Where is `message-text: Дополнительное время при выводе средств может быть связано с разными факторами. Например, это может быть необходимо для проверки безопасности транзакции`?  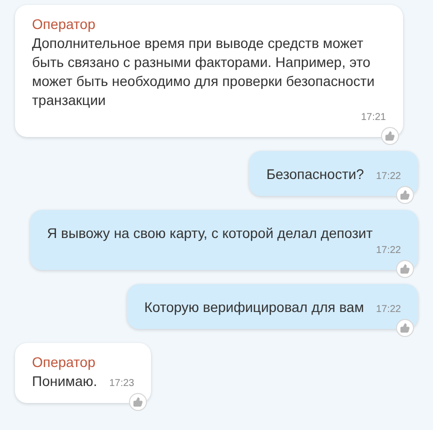 message-text: Дополнительное время при выводе средств может быть связано с разными факторами. Например, это может быть необходимо для проверки безопасности транзакции is located at coordinates (204, 72).